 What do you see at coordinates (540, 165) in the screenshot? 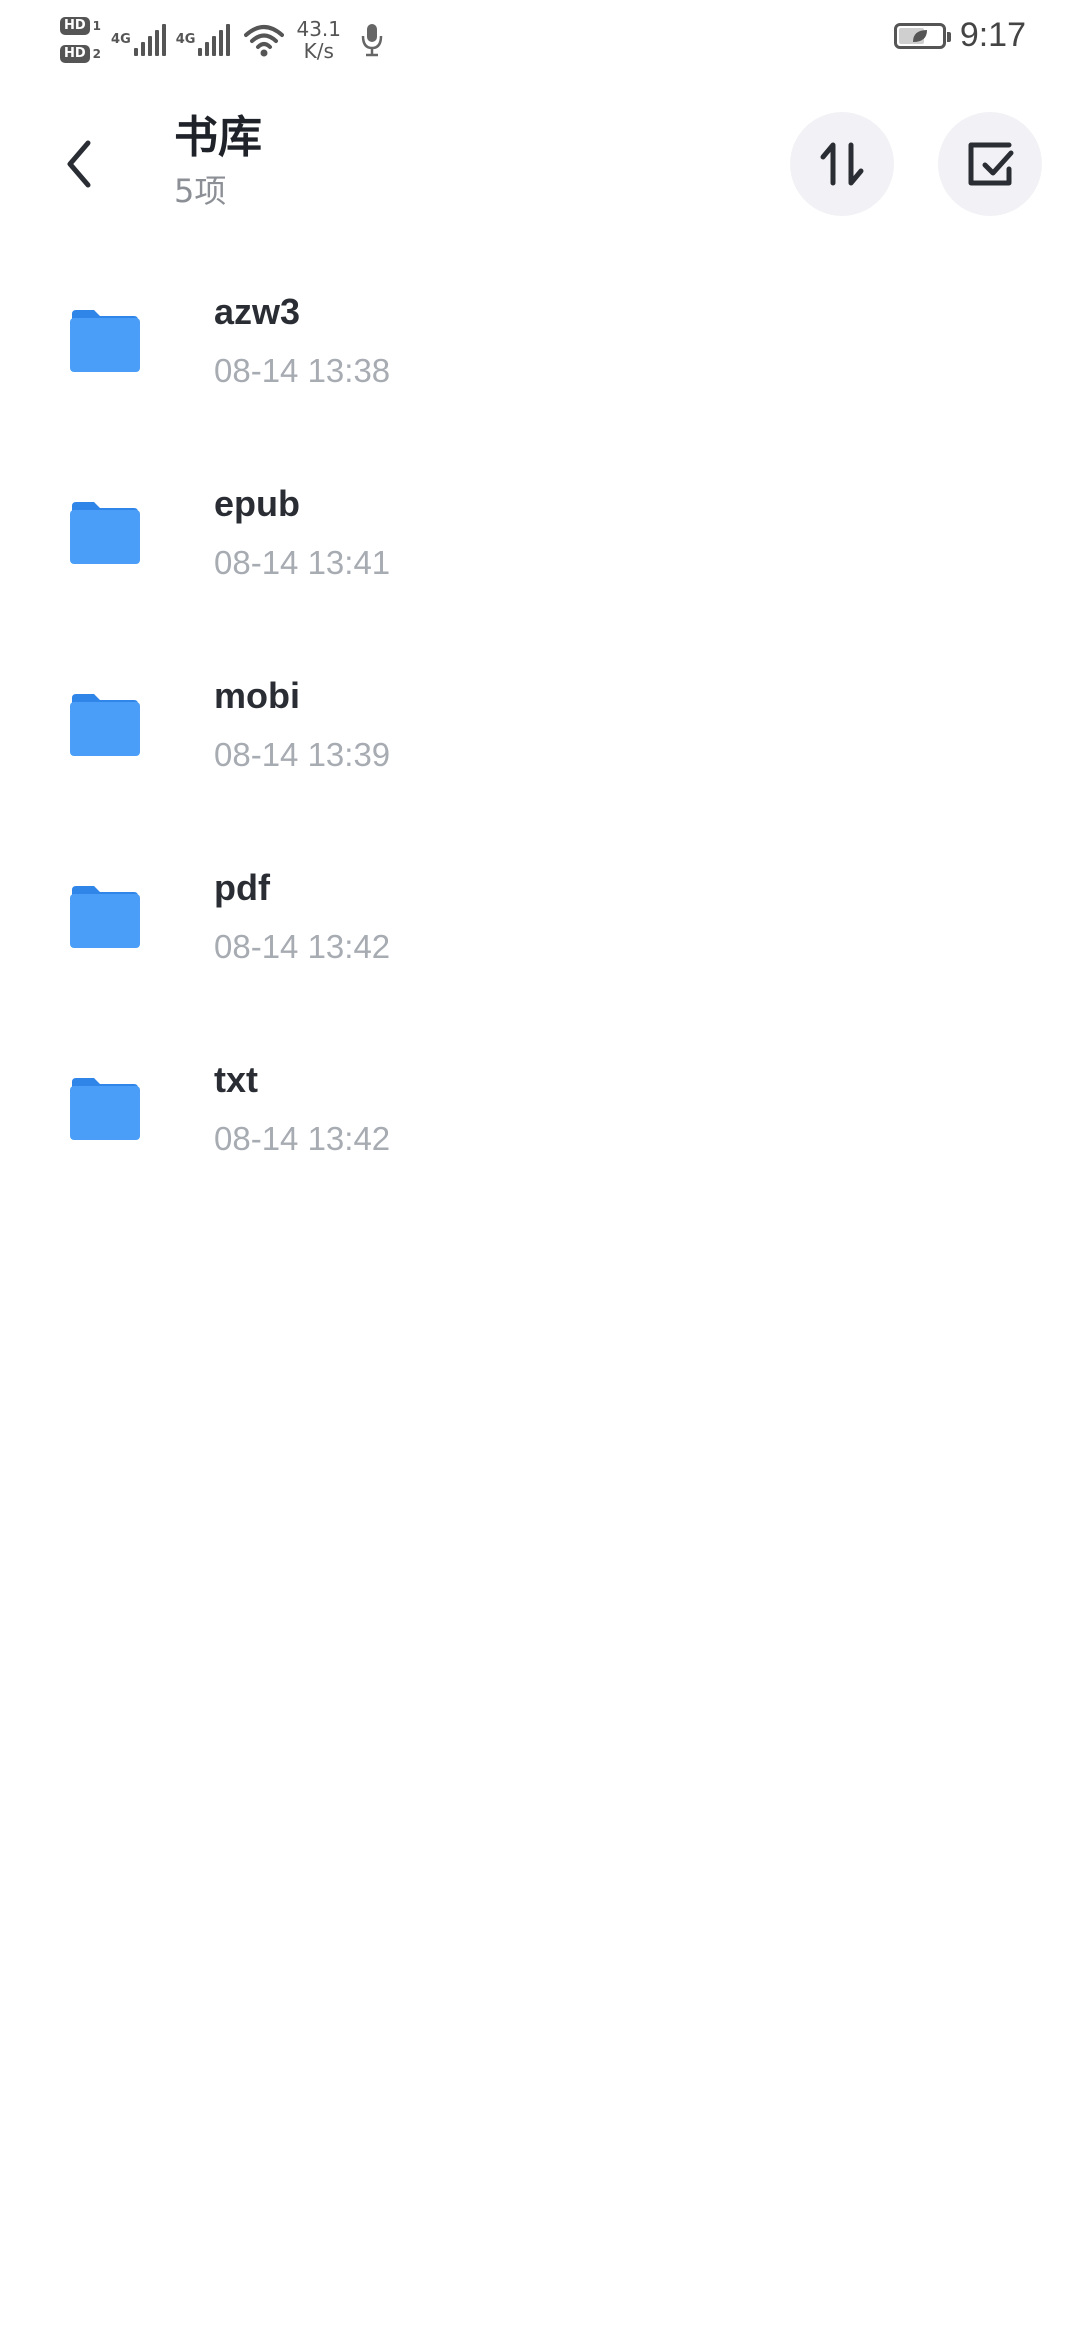
I see `header-bar: 书库 5项` at bounding box center [540, 165].